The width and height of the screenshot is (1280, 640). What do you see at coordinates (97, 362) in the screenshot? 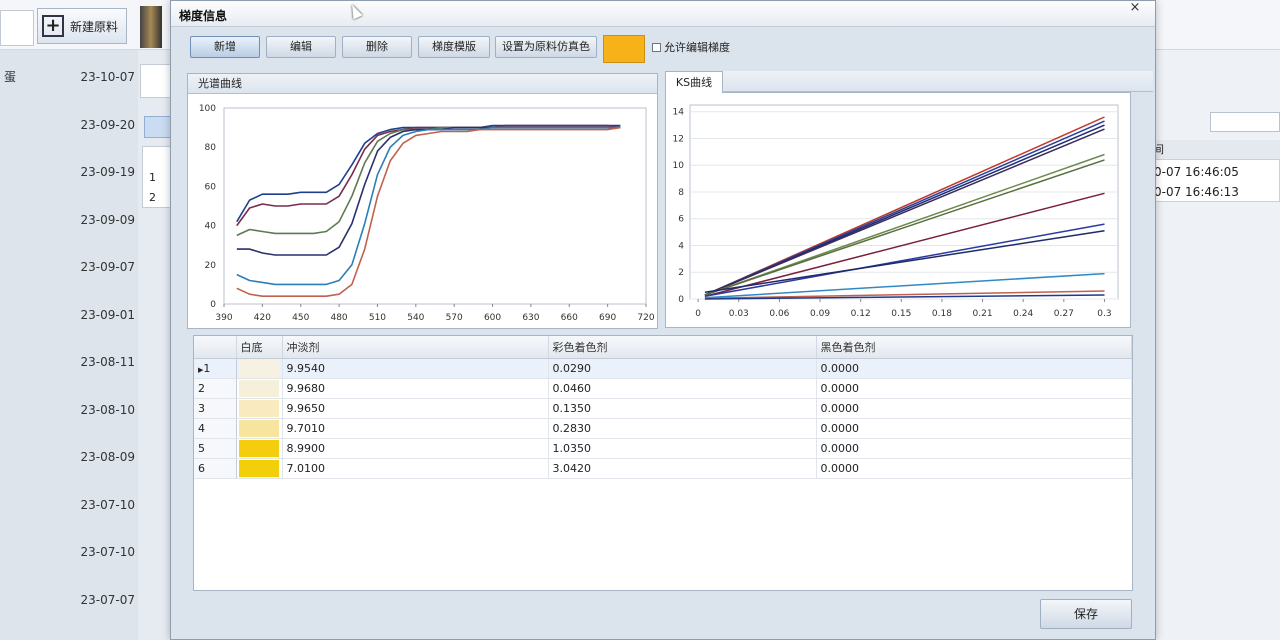
I see `date-list-item: 23-08-11` at bounding box center [97, 362].